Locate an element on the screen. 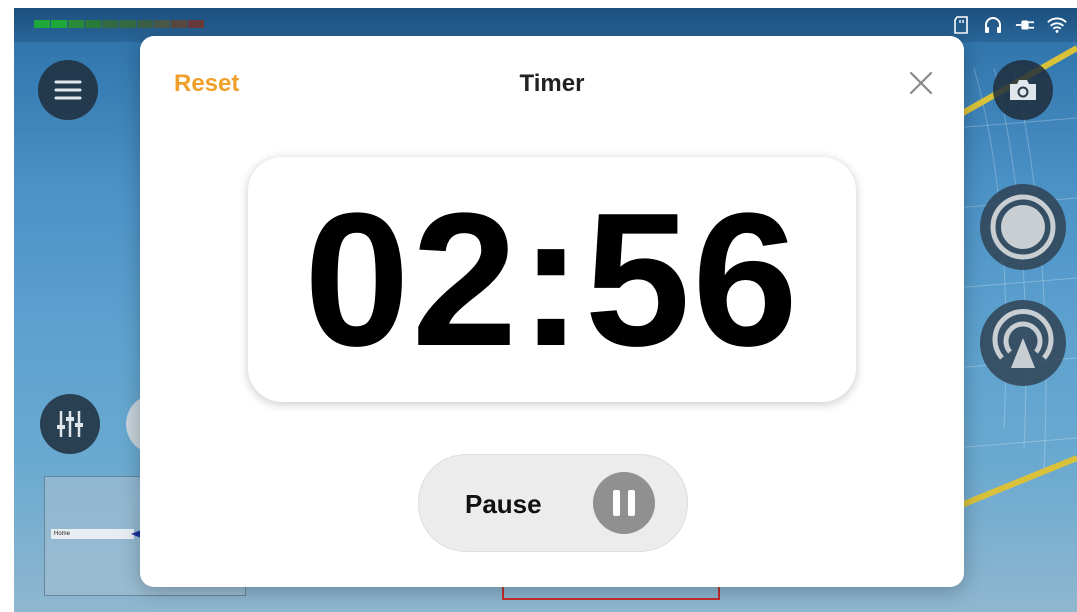 The width and height of the screenshot is (1077, 612). hamburger-menu-icon is located at coordinates (68, 90).